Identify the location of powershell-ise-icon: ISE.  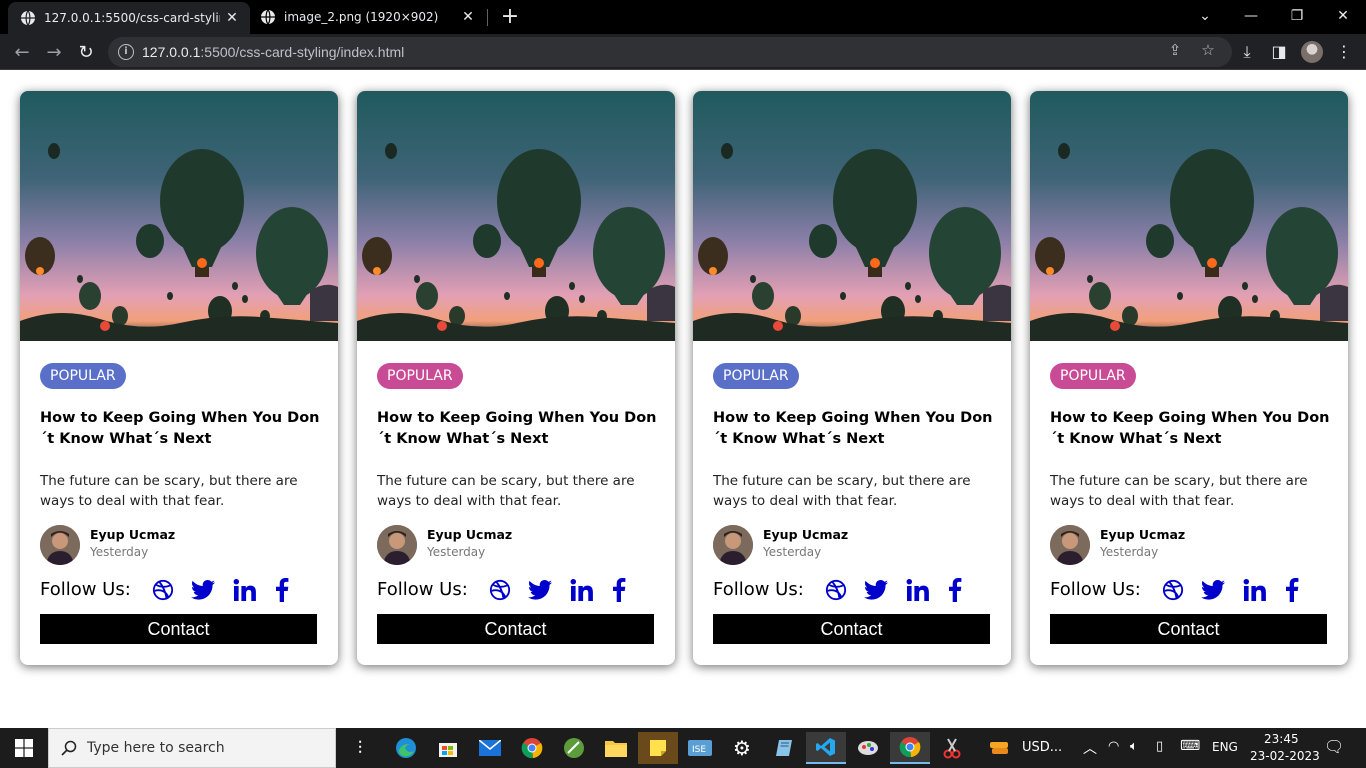
(700, 748).